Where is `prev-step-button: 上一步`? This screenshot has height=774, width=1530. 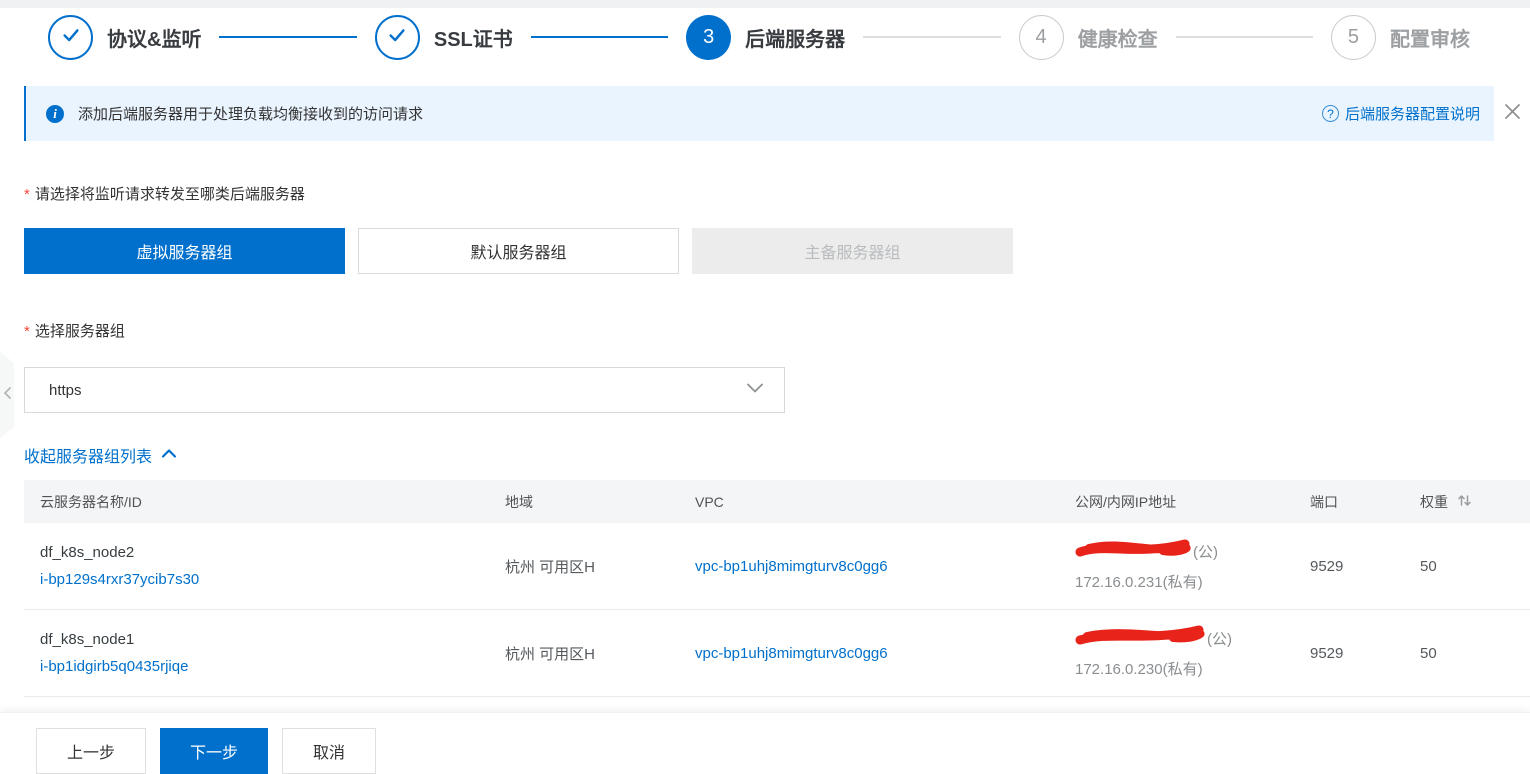
prev-step-button: 上一步 is located at coordinates (91, 751).